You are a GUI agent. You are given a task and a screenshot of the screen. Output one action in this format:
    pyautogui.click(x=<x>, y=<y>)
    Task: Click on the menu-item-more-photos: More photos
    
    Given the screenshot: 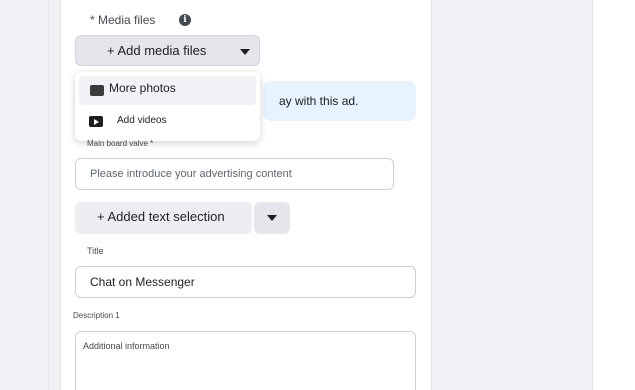 What is the action you would take?
    pyautogui.click(x=167, y=90)
    